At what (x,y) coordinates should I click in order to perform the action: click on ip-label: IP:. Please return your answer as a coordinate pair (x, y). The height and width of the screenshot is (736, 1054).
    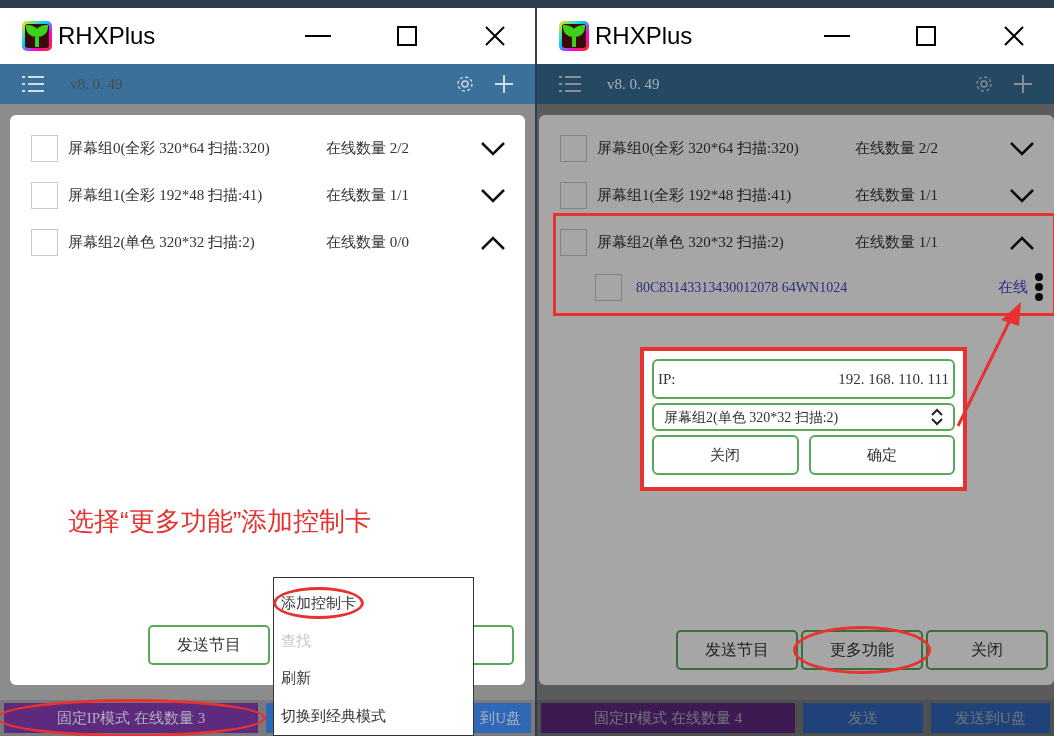
    Looking at the image, I should click on (667, 379).